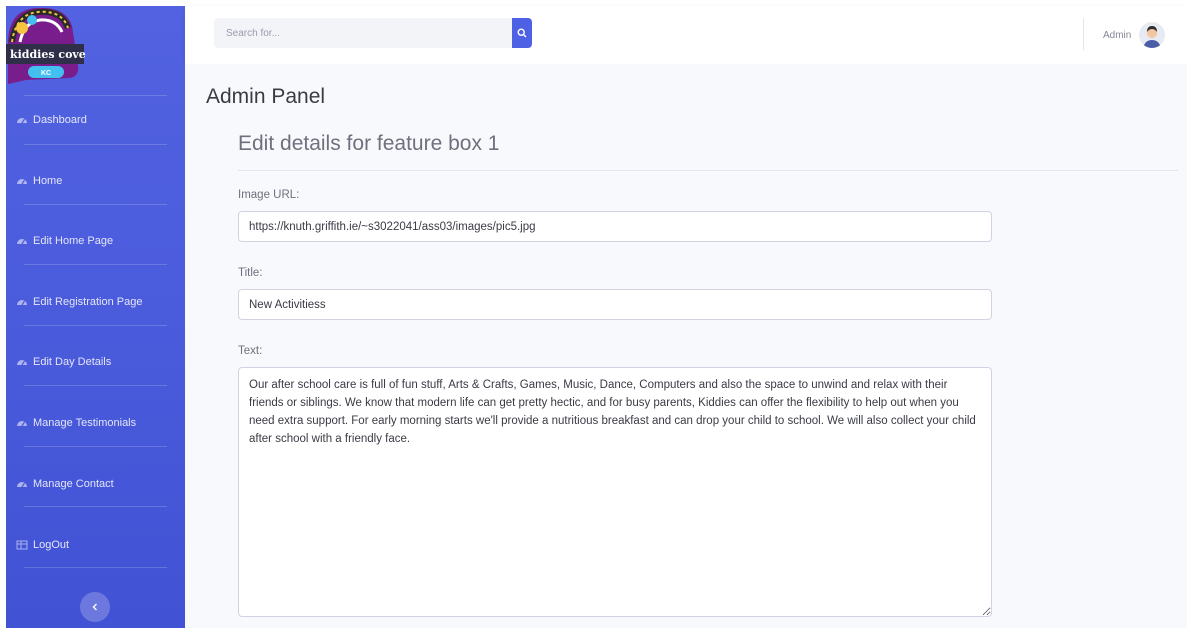 This screenshot has height=628, width=1187. What do you see at coordinates (95, 181) in the screenshot?
I see `sidebar-item-home: Home` at bounding box center [95, 181].